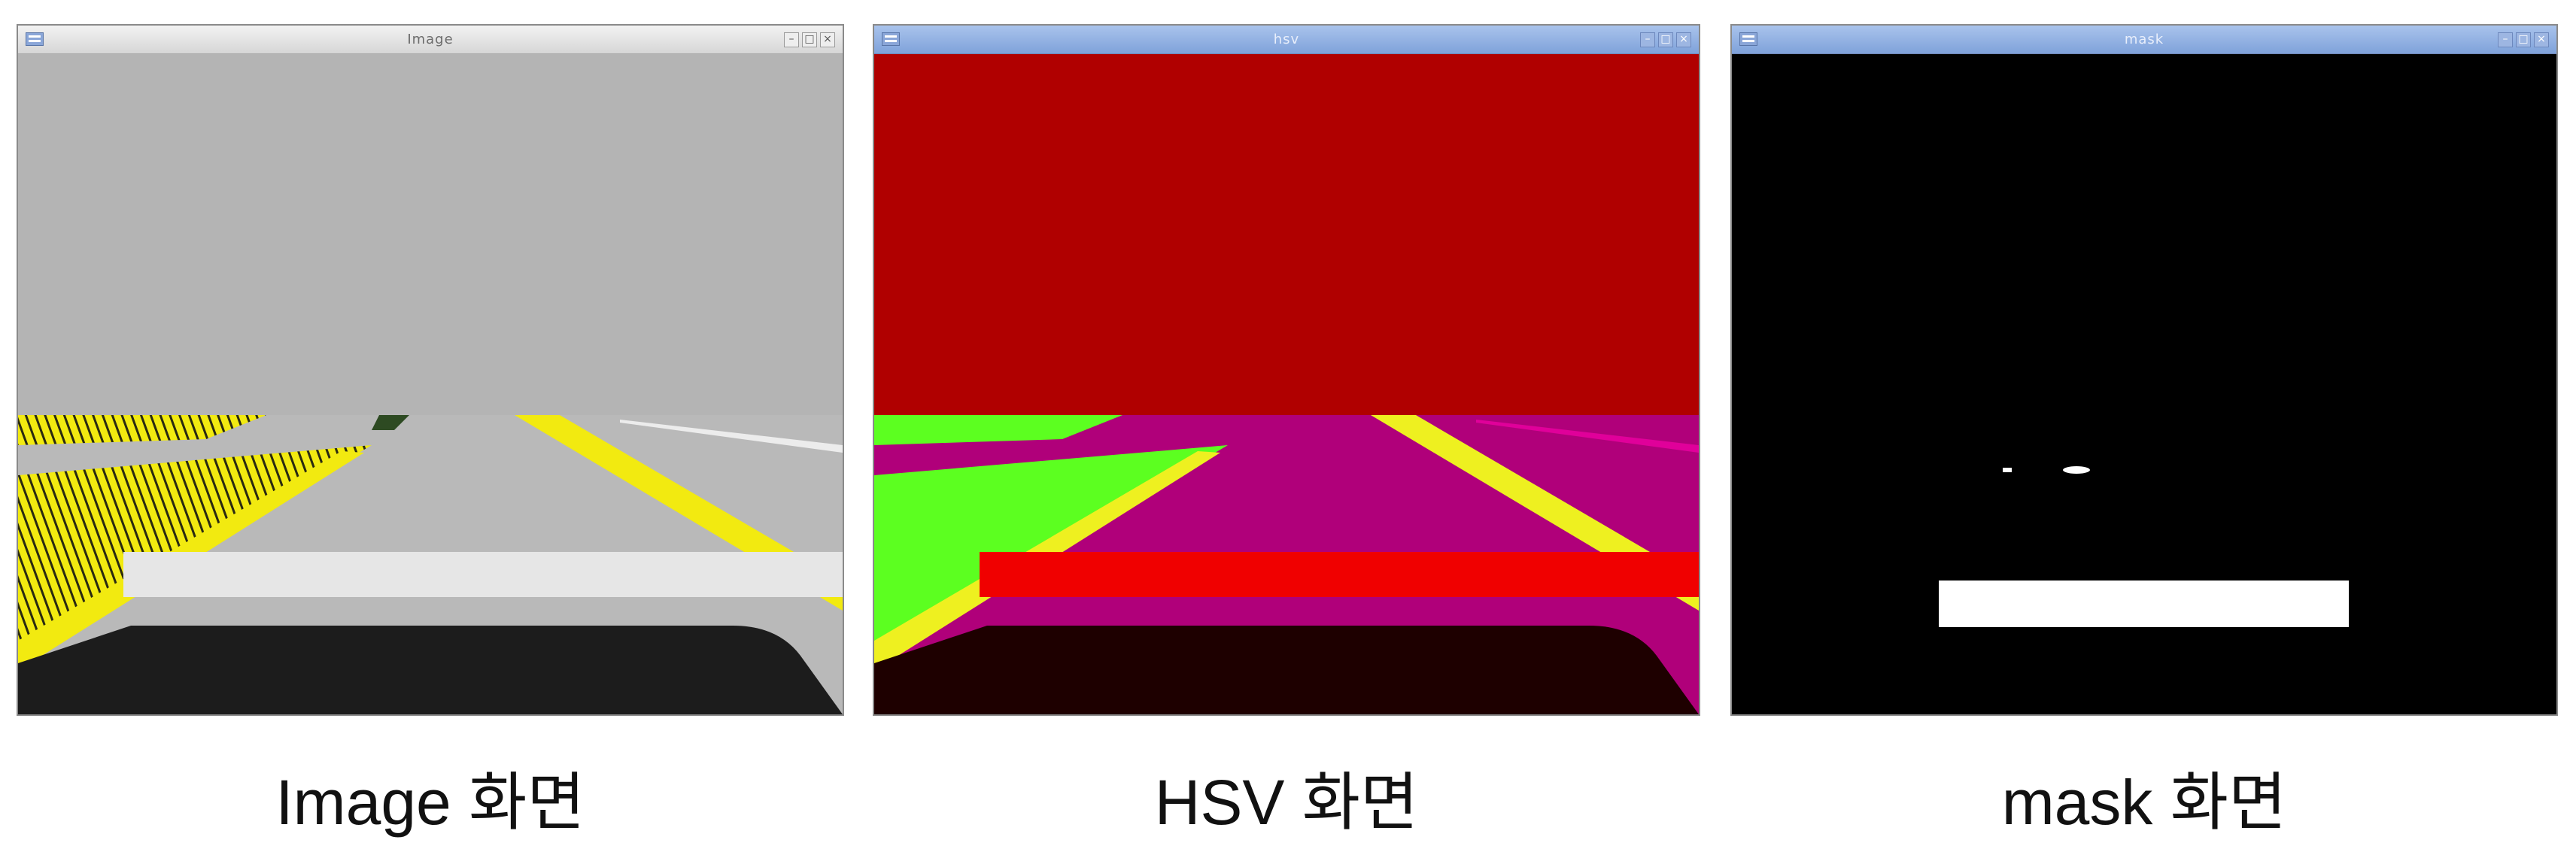 The image size is (2576, 867). What do you see at coordinates (1287, 802) in the screenshot?
I see `hsv-caption: HSV 화면` at bounding box center [1287, 802].